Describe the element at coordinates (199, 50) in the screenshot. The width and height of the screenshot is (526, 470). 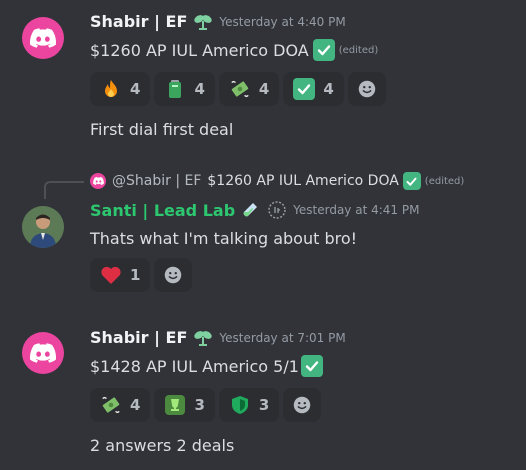
I see `message-text: $1260 AP IUL Americo DOA` at that location.